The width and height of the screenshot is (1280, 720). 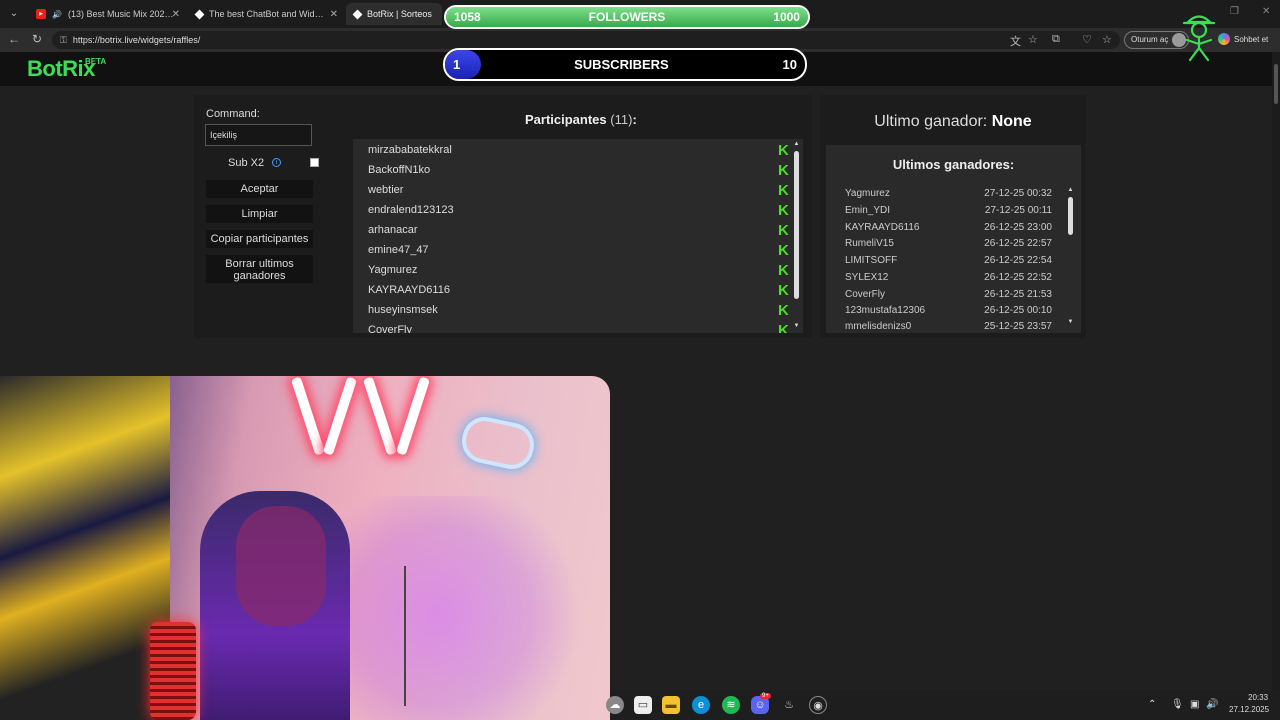 What do you see at coordinates (259, 239) in the screenshot?
I see `copy-participants-button: Copiar participantes` at bounding box center [259, 239].